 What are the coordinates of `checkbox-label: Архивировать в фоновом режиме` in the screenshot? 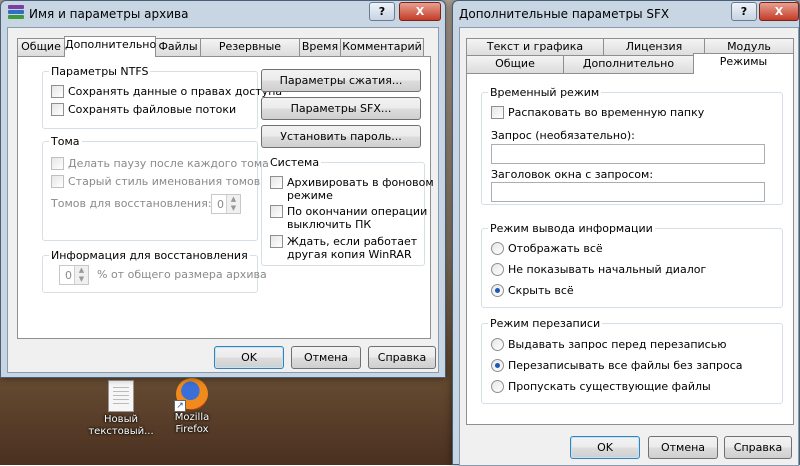 It's located at (360, 189).